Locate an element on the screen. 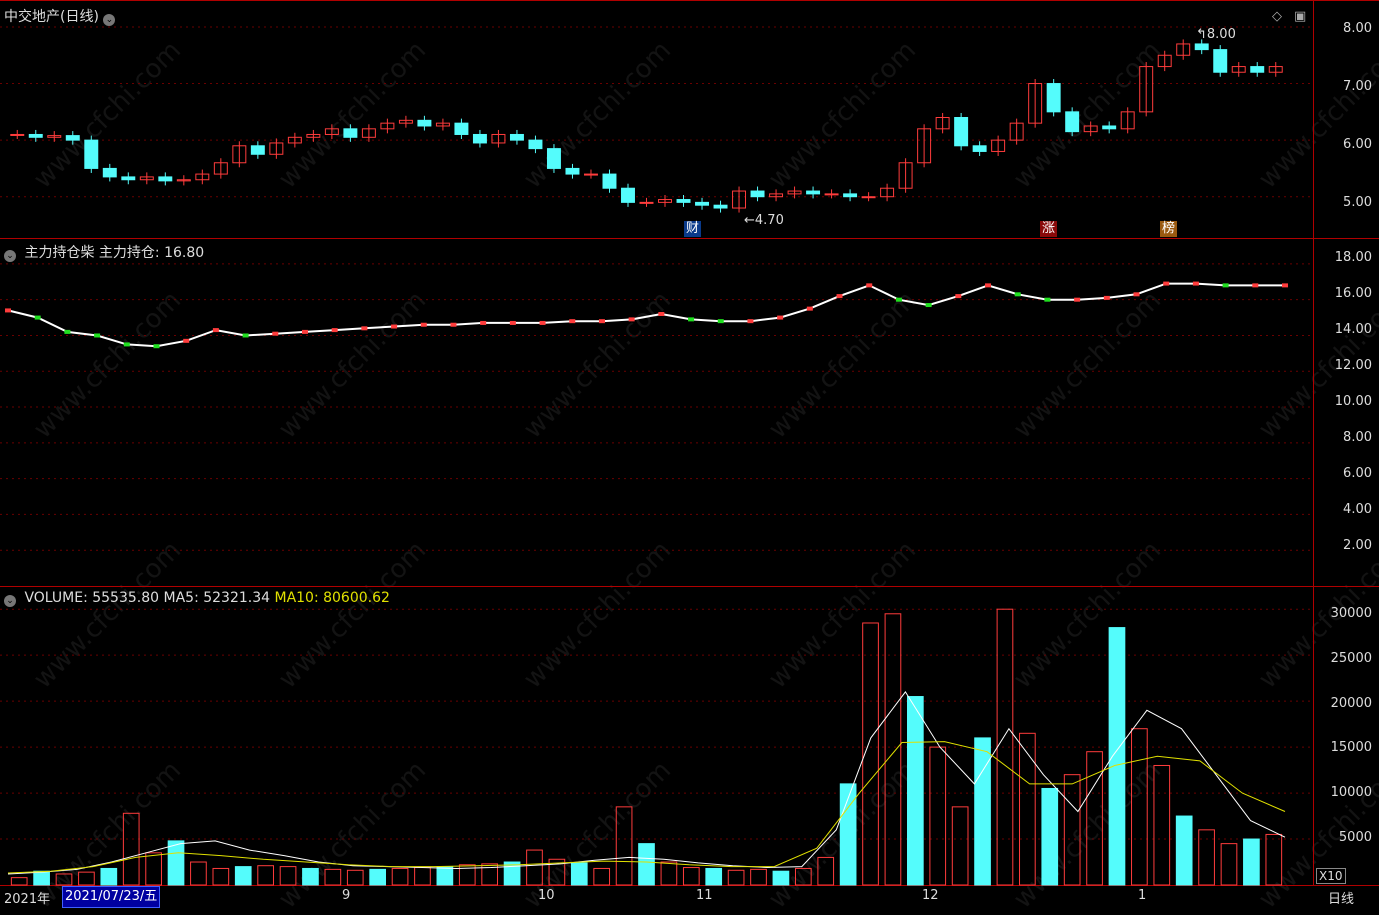 The height and width of the screenshot is (915, 1379). indicator-tick: 2.00 is located at coordinates (1357, 545).